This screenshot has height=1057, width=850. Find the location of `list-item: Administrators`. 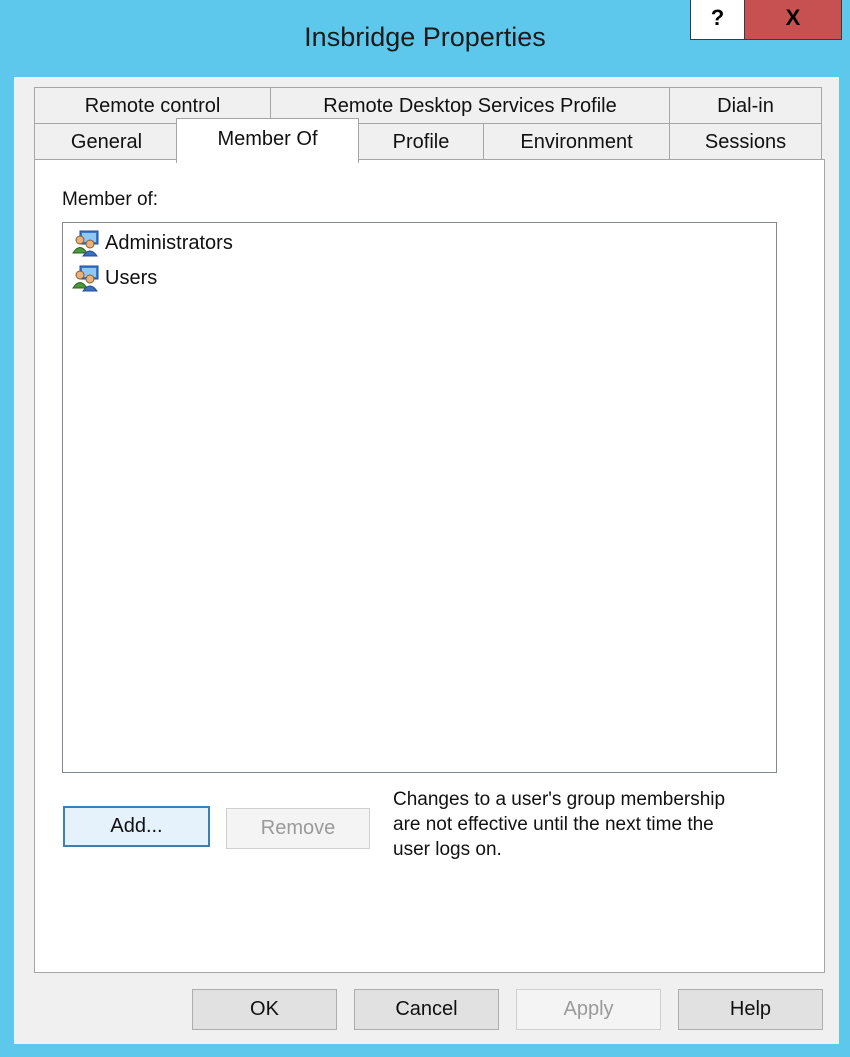

list-item: Administrators is located at coordinates (152, 243).